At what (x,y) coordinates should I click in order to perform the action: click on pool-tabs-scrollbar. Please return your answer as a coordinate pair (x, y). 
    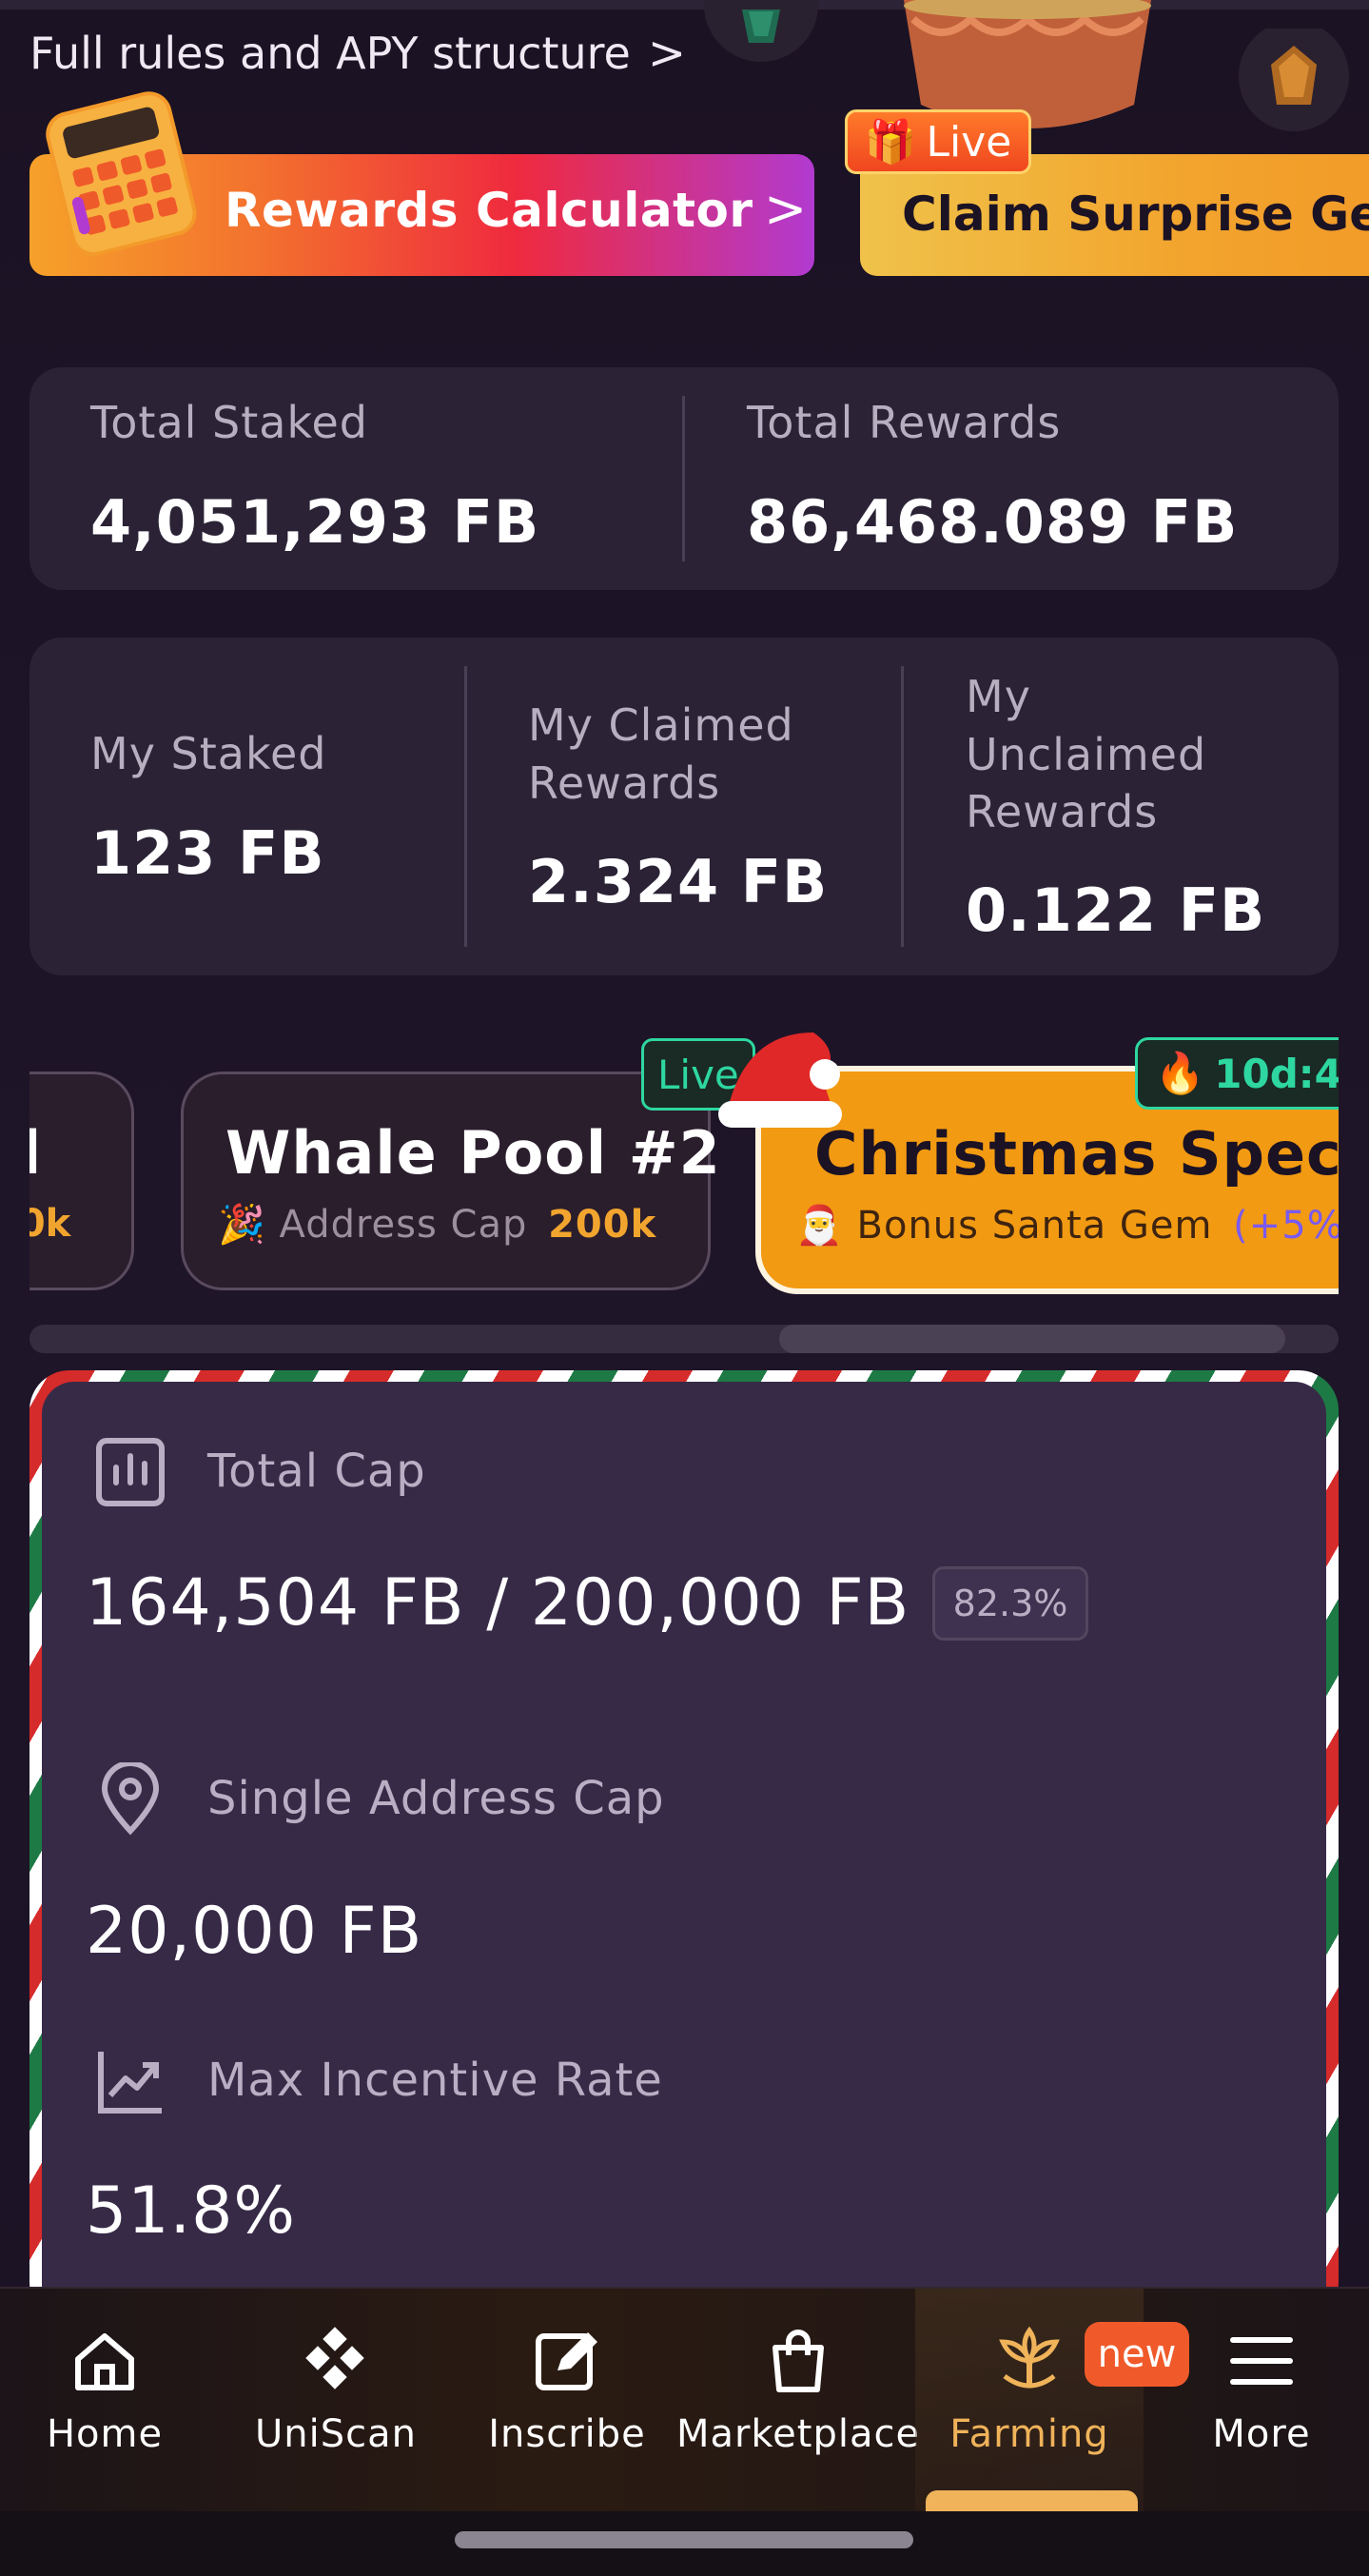
    Looking at the image, I should click on (684, 1339).